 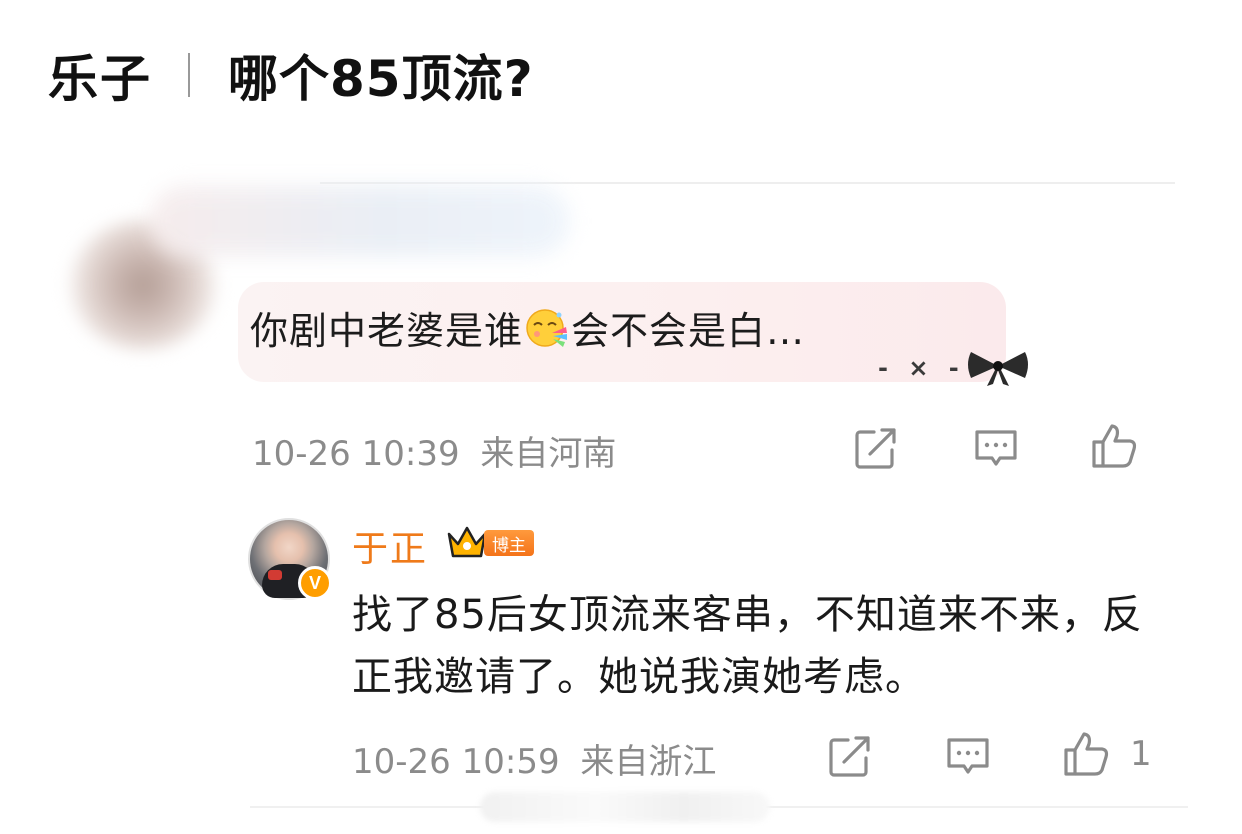 I want to click on topic-tag: 乐子, so click(x=100, y=75).